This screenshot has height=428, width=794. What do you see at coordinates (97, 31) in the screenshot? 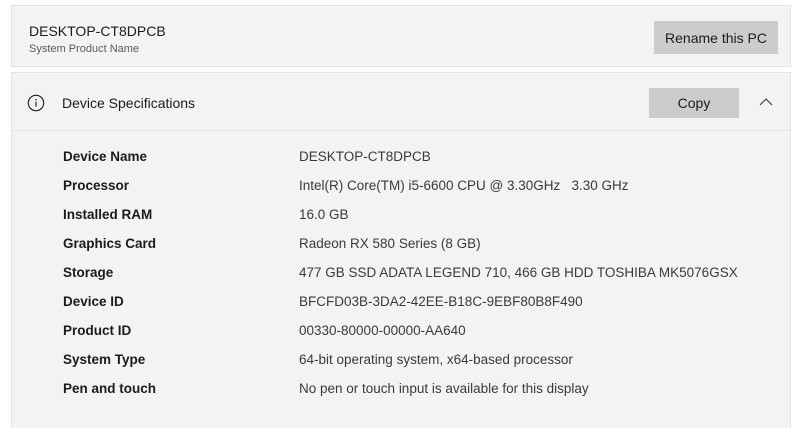
I see `pc-name: DESKTOP-CT8DPCB` at bounding box center [97, 31].